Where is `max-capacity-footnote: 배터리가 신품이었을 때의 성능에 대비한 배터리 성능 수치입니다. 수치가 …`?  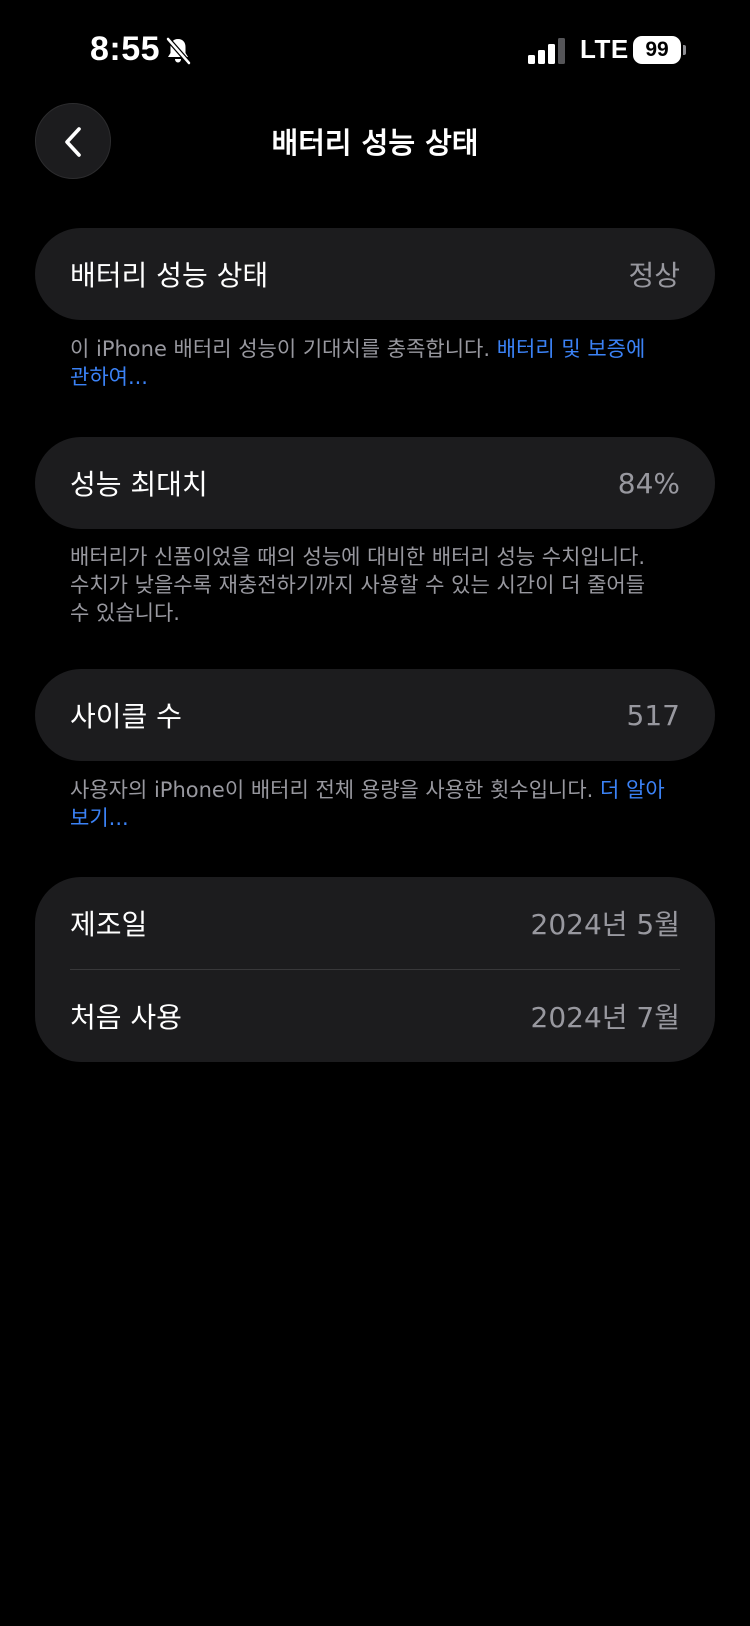
max-capacity-footnote: 배터리가 신품이었을 때의 성능에 대비한 배터리 성능 수치입니다. 수치가 … is located at coordinates (370, 585).